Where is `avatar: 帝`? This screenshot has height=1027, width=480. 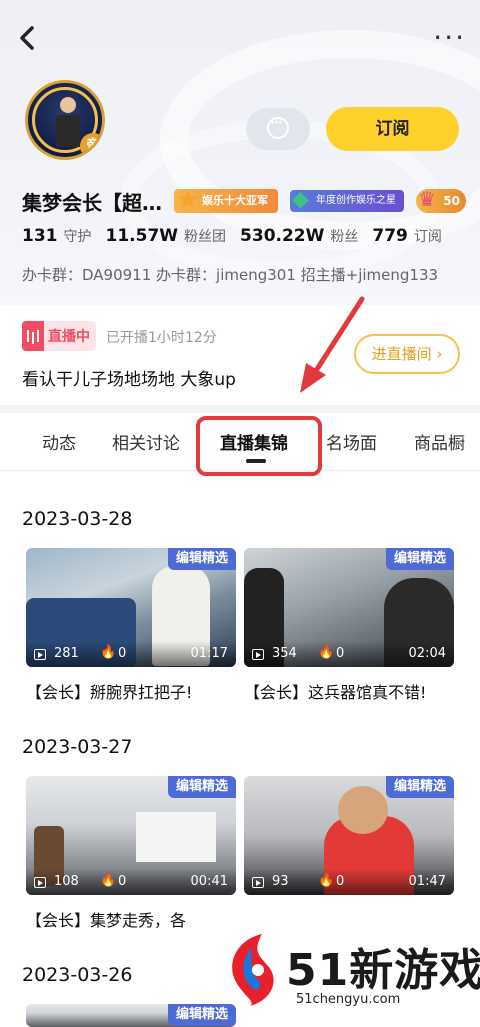
avatar: 帝 is located at coordinates (65, 120).